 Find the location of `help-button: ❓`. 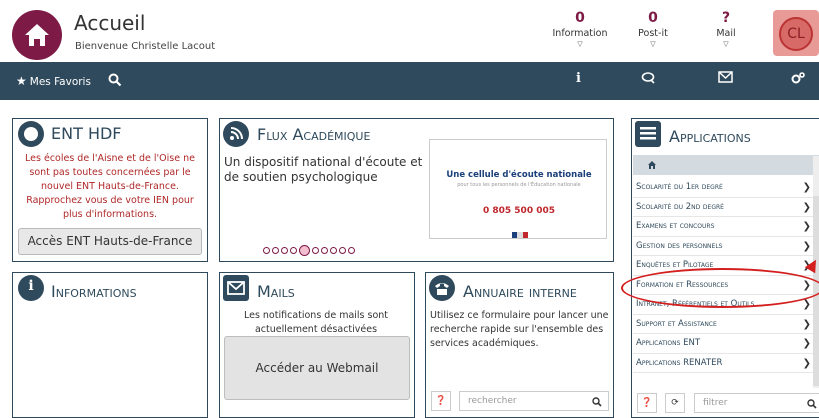

help-button: ❓ is located at coordinates (647, 403).